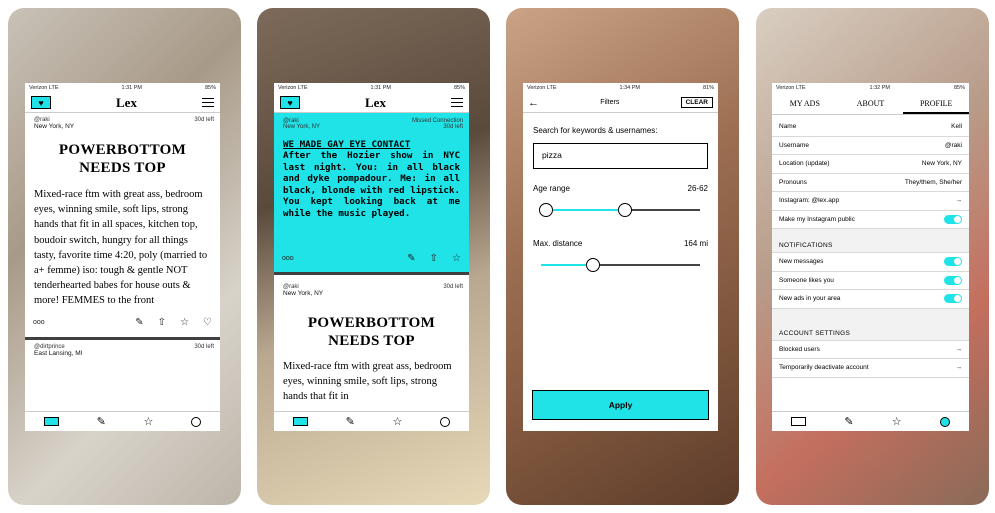  I want to click on post-meta: @raki Missed Connection, so click(371, 118).